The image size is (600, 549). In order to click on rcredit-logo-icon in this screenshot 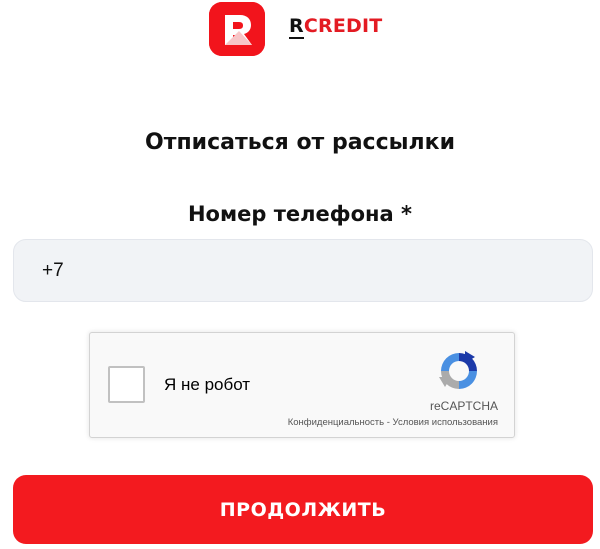, I will do `click(237, 29)`.